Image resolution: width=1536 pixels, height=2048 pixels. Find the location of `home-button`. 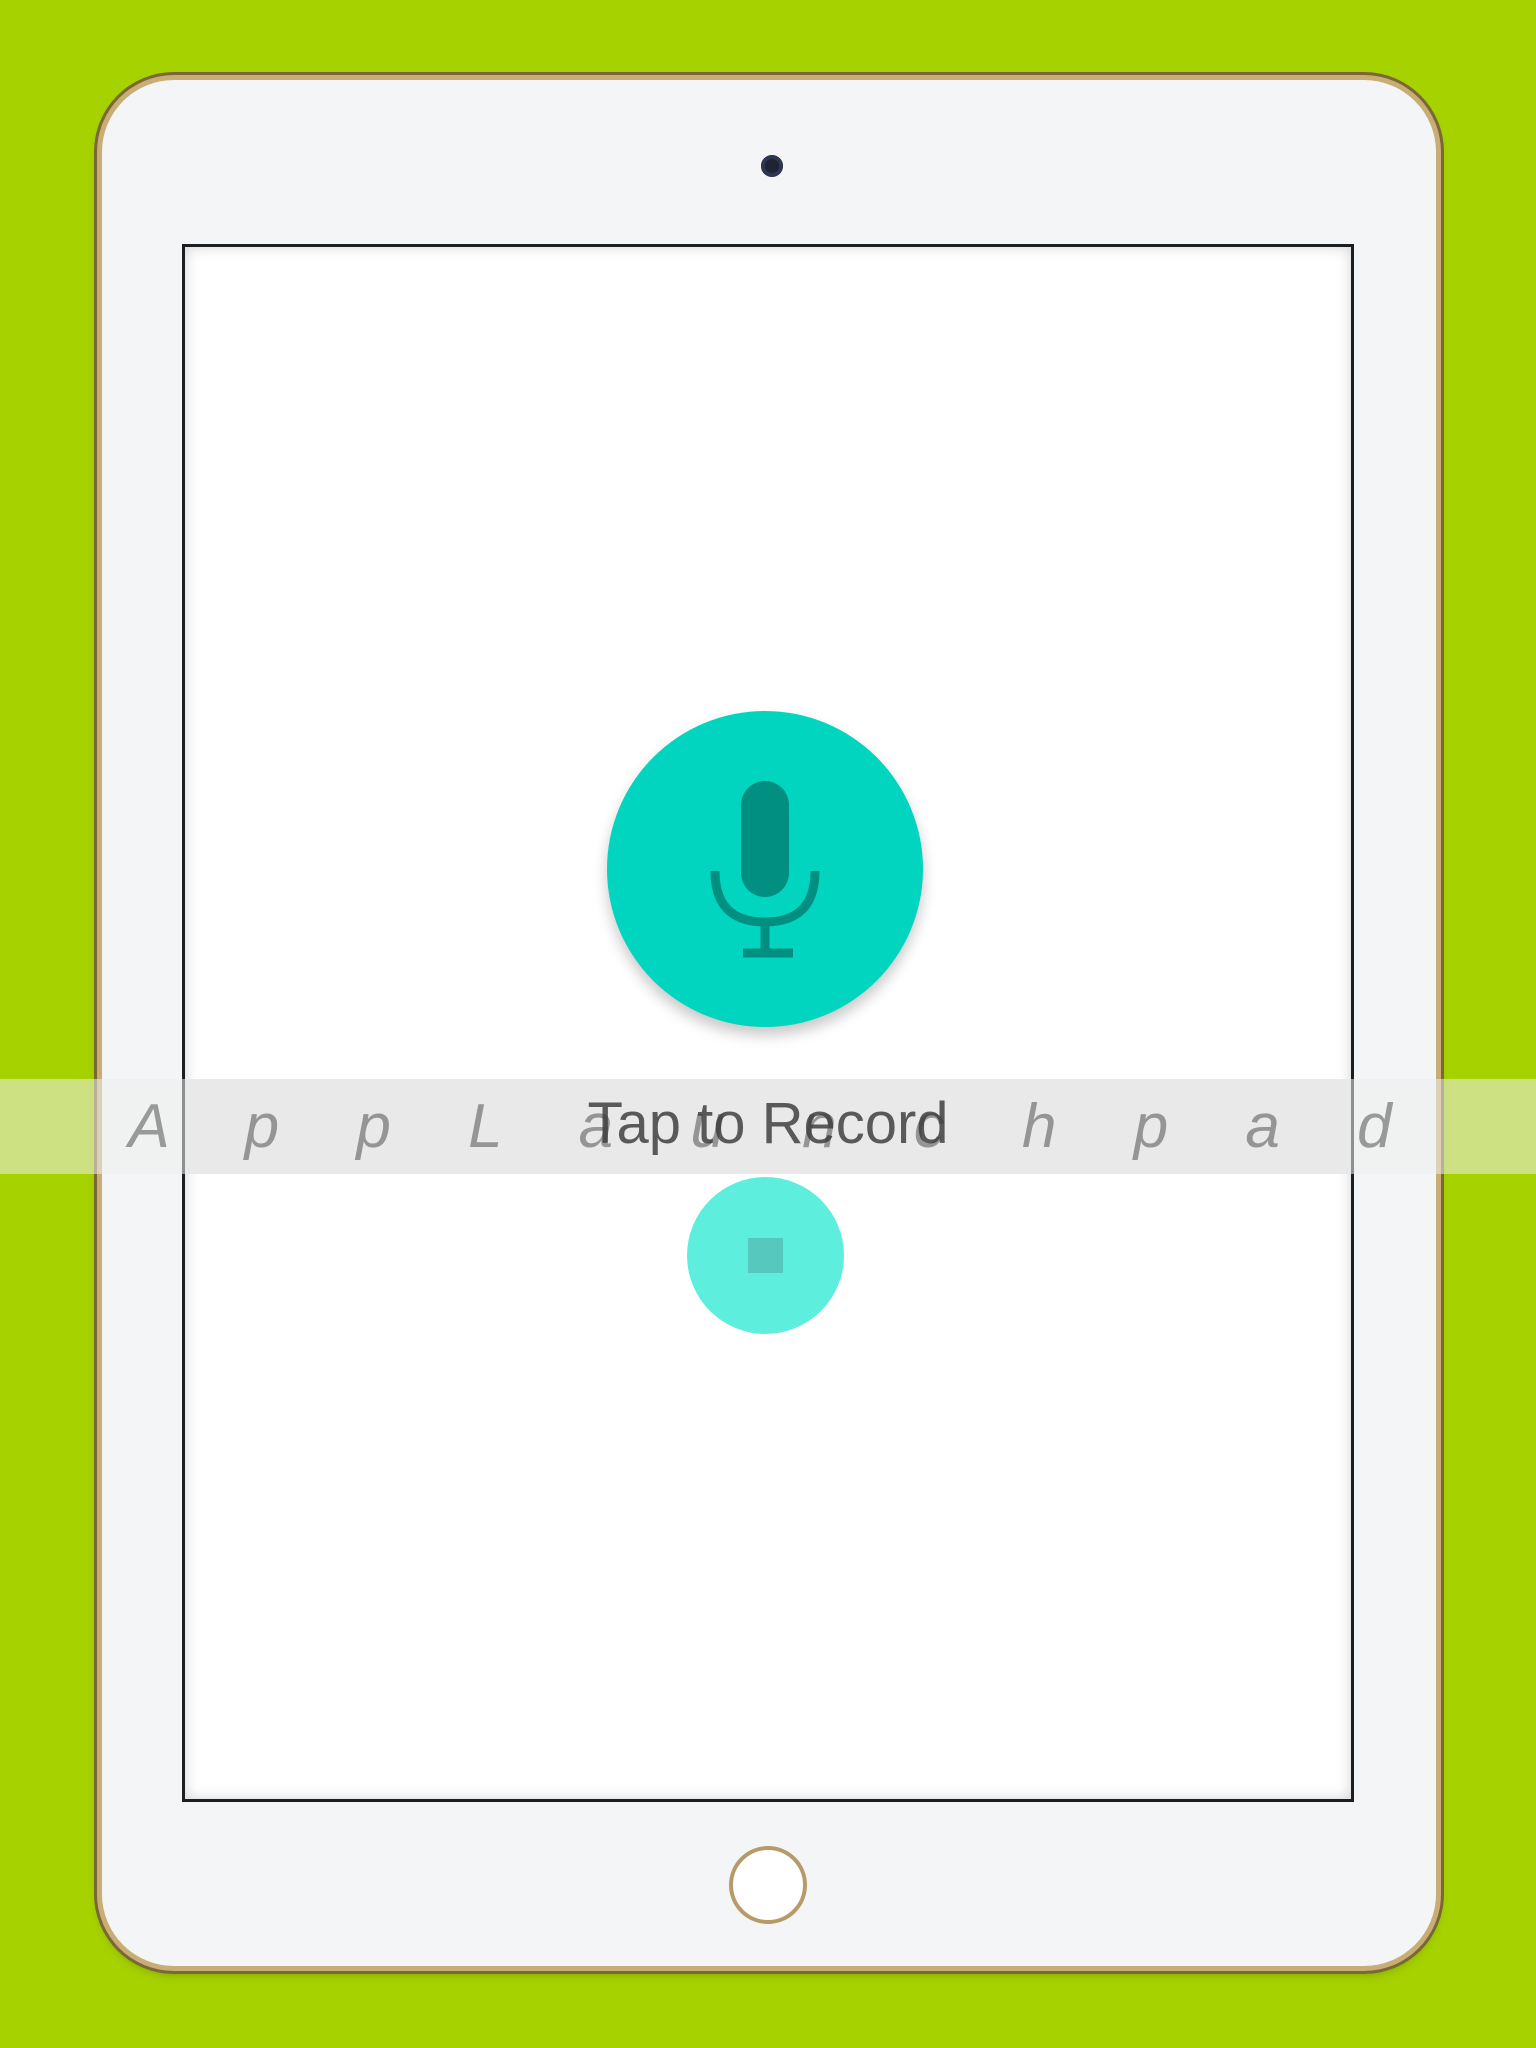

home-button is located at coordinates (768, 1885).